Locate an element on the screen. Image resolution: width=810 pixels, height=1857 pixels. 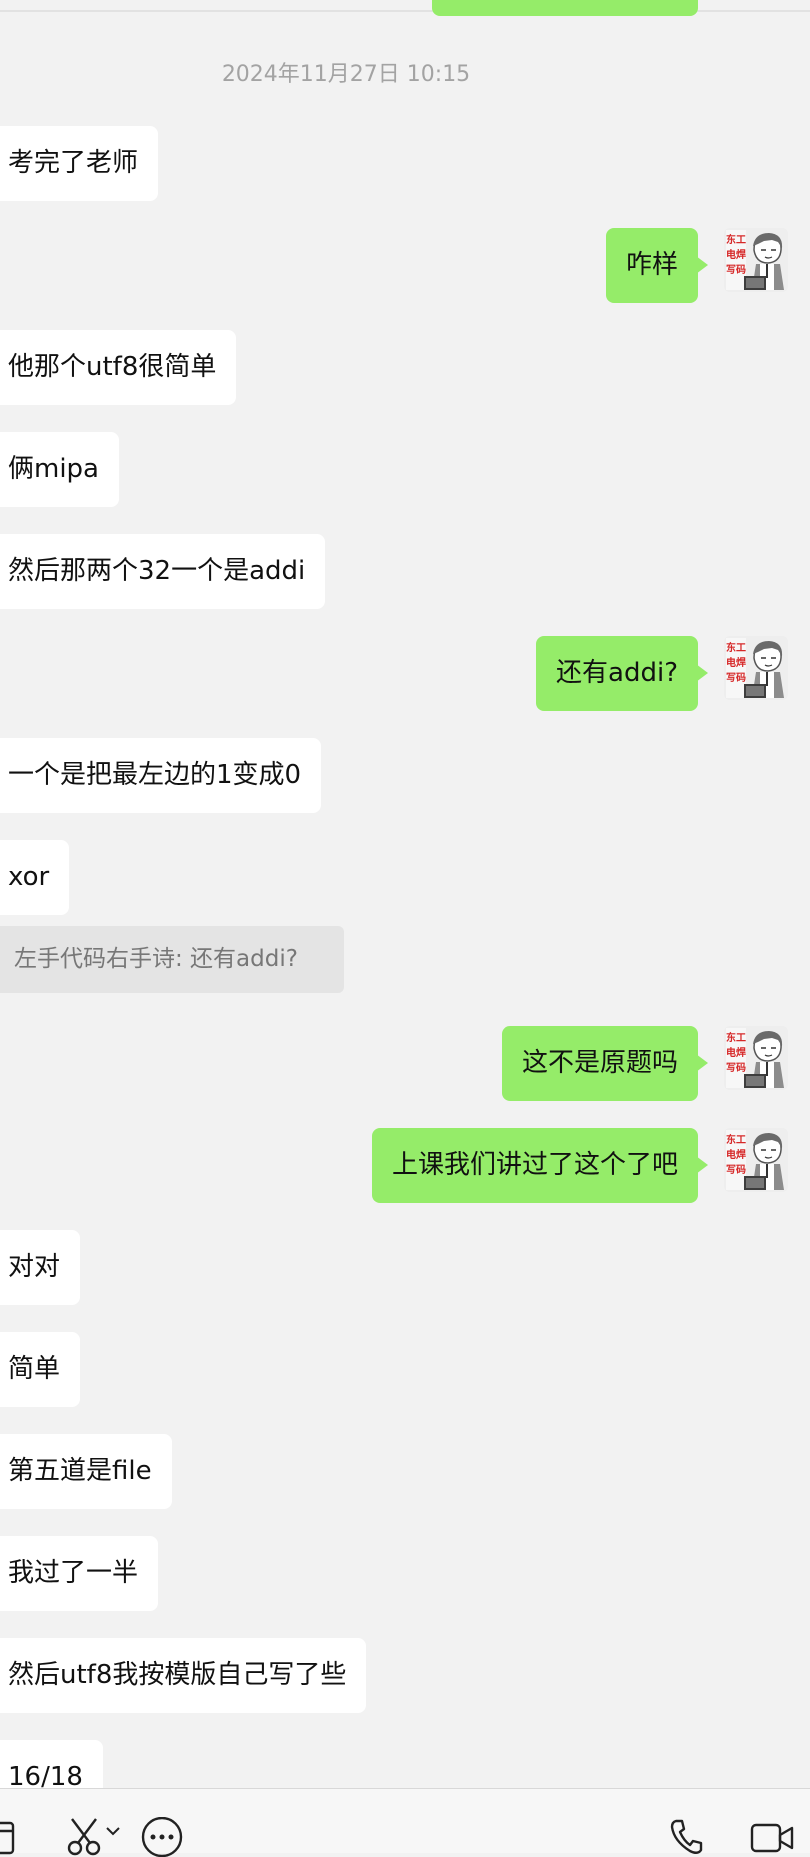
previous-message-bubble-edge is located at coordinates (565, 8).